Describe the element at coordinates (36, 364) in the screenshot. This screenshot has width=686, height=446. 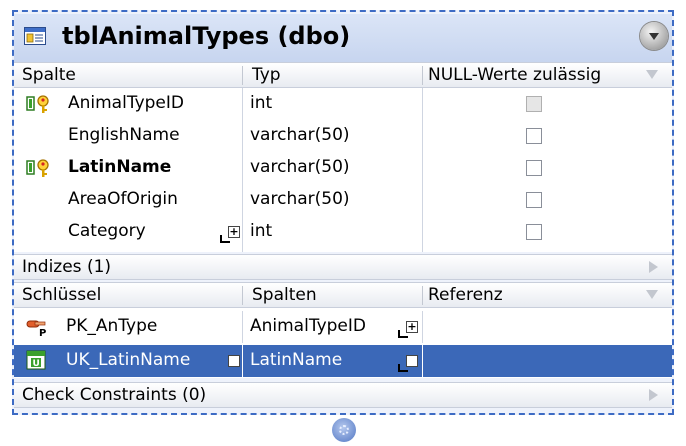
I see `svg-text: U` at that location.